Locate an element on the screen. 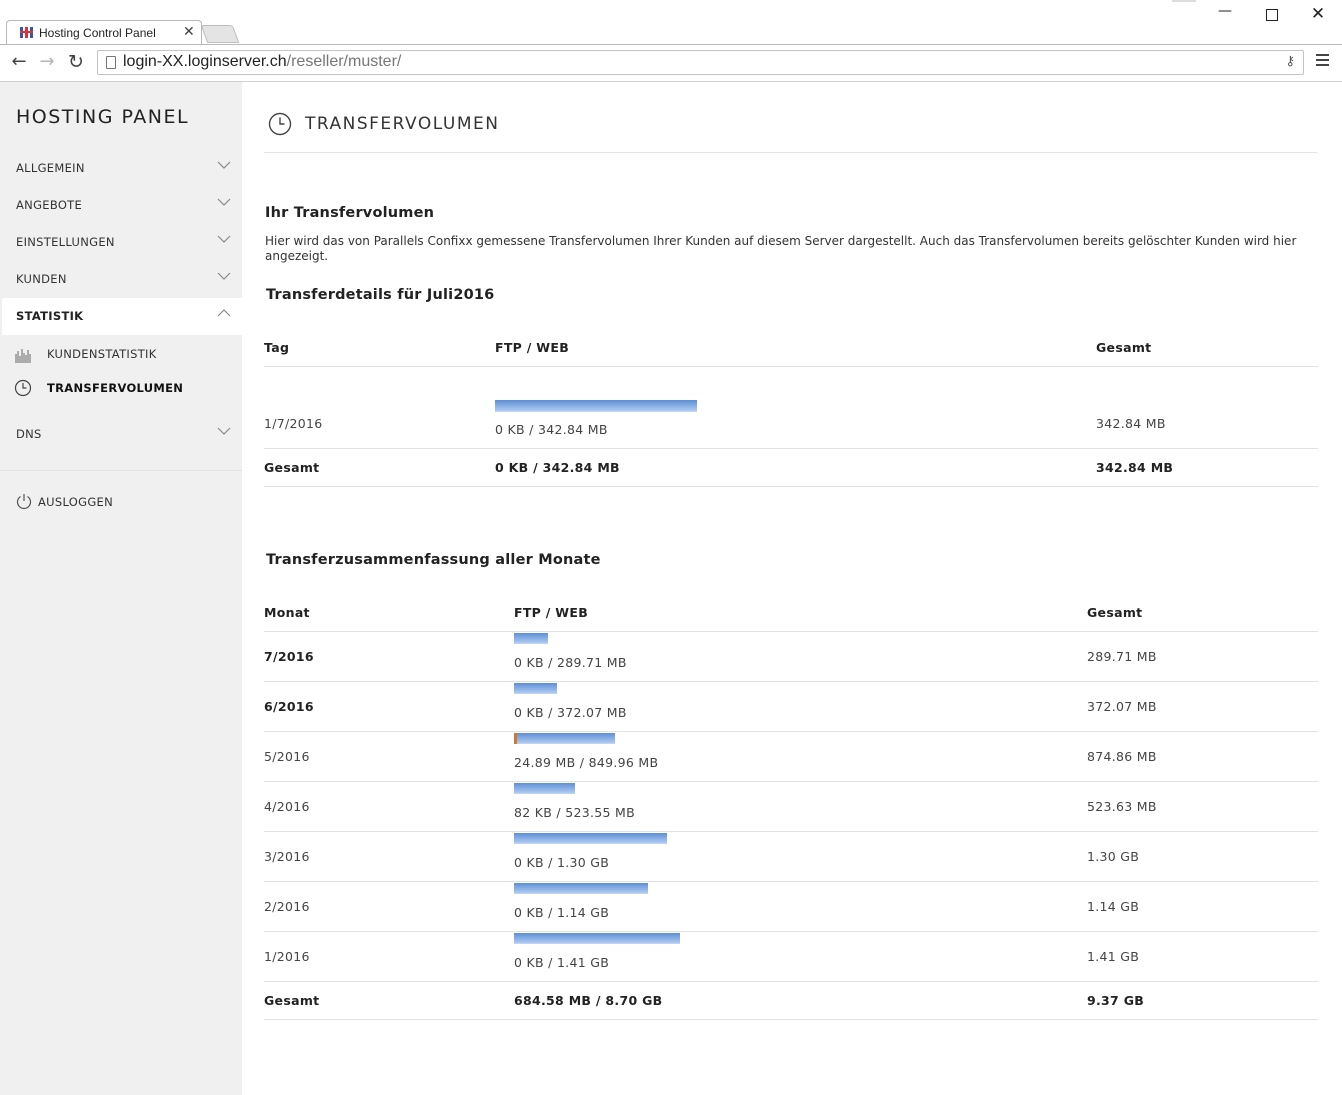 This screenshot has width=1342, height=1095. menu-icon is located at coordinates (1322, 61).